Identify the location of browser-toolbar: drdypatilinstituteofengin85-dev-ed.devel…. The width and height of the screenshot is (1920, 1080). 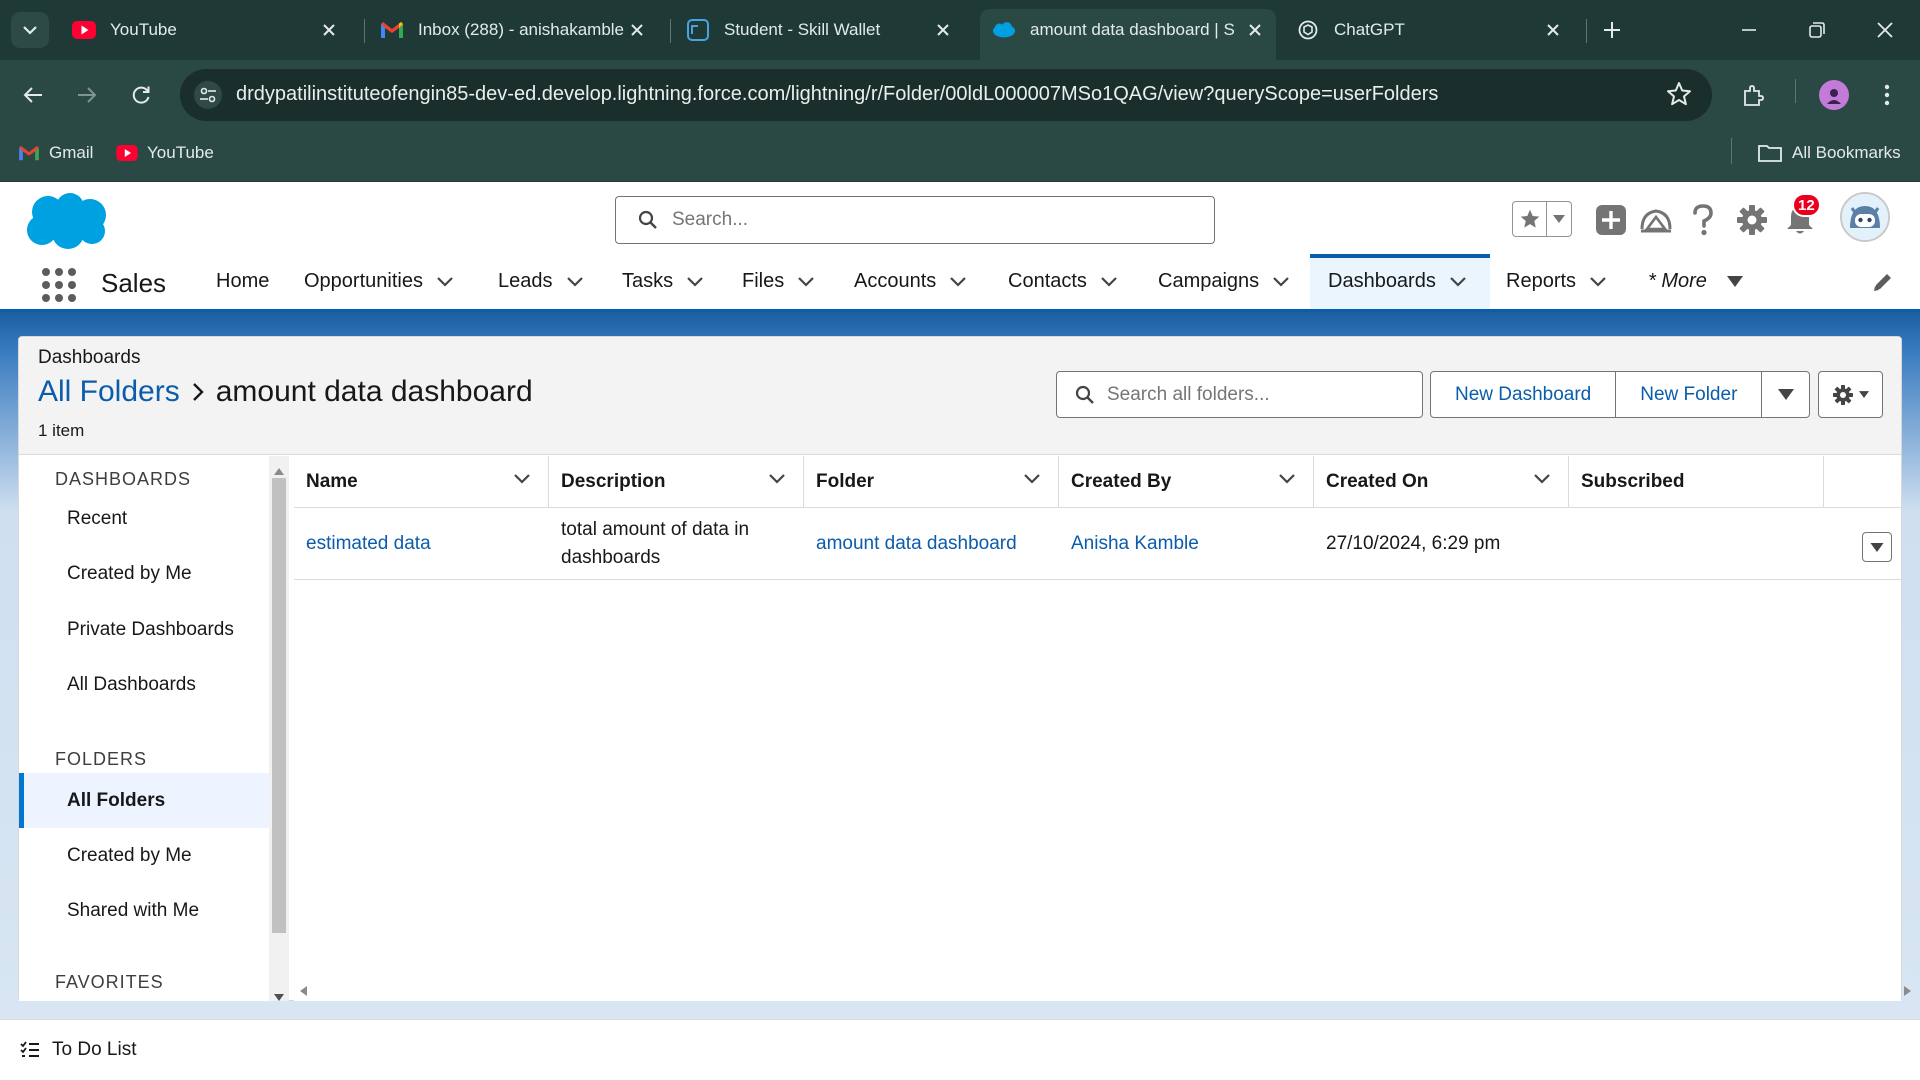
(960, 95).